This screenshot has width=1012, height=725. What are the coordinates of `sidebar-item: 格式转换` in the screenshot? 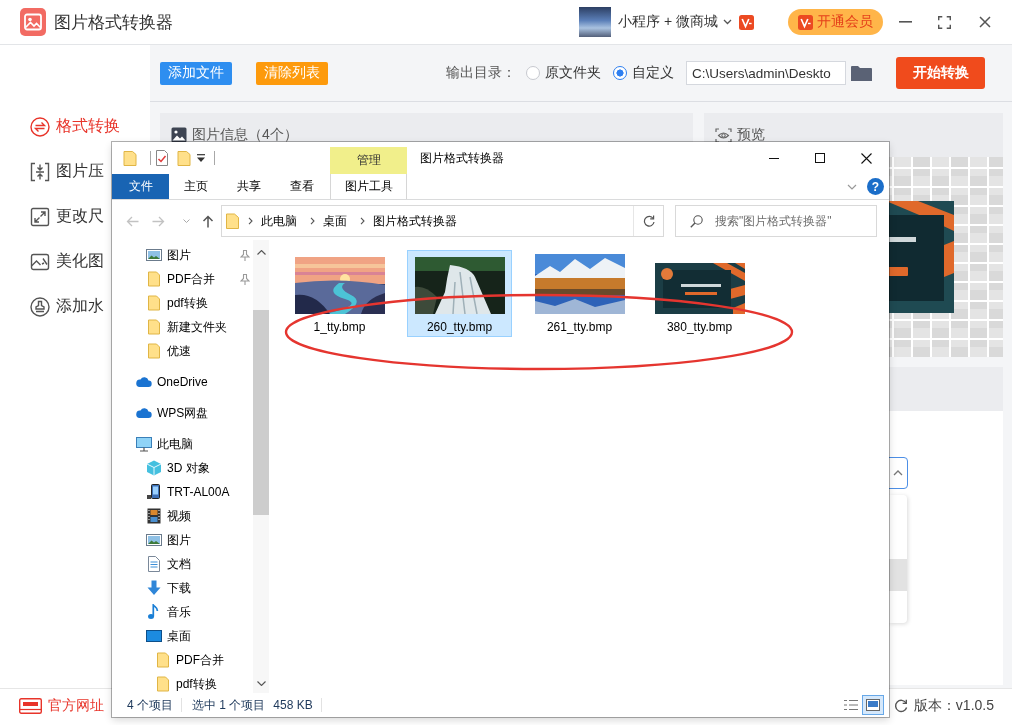 It's located at (60, 126).